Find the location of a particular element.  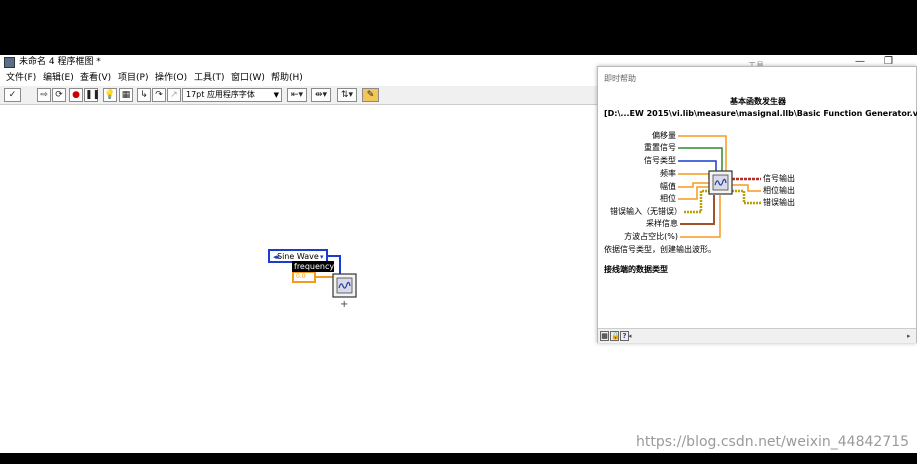

menu-help: 帮助(H) is located at coordinates (287, 78).